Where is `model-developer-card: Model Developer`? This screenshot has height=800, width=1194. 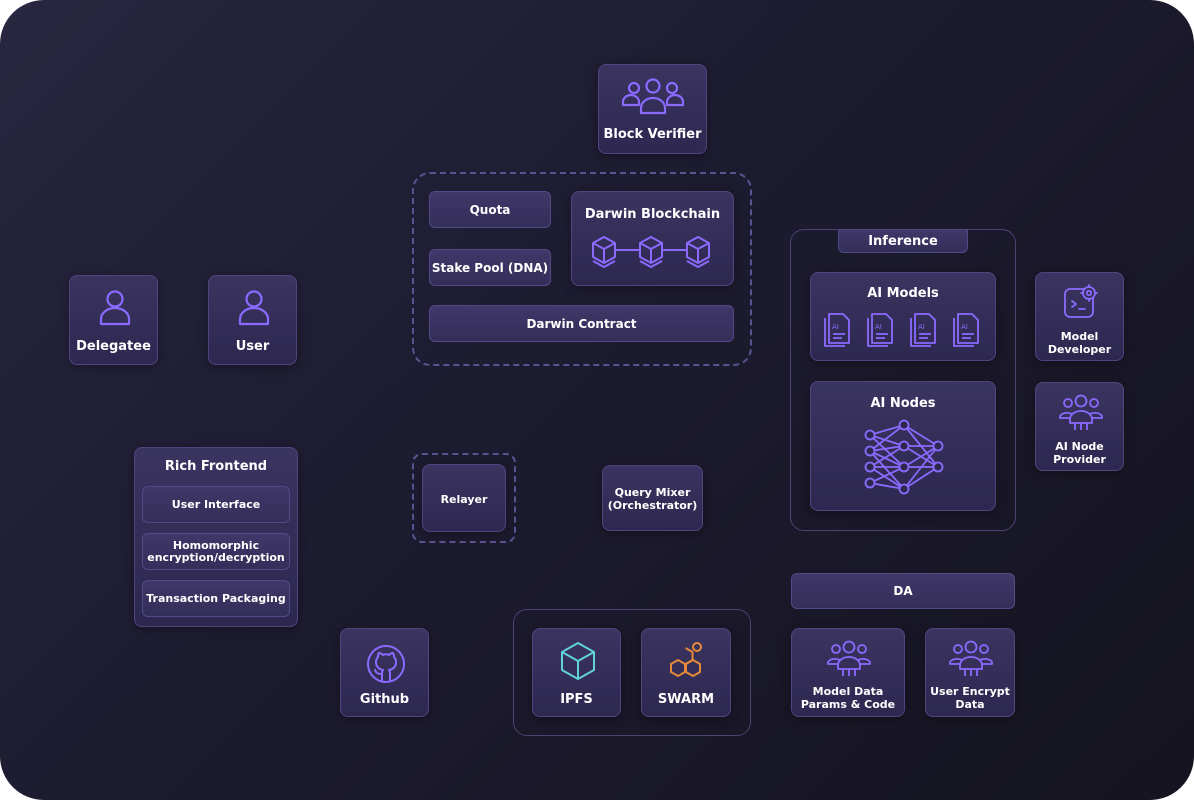 model-developer-card: Model Developer is located at coordinates (1079, 316).